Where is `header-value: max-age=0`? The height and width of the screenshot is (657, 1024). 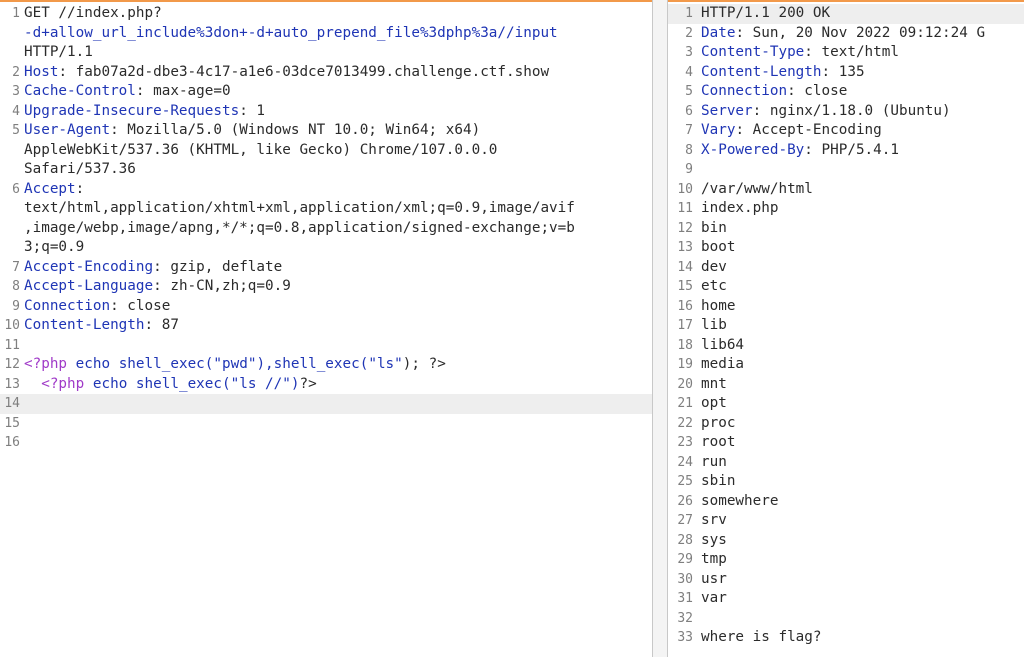 header-value: max-age=0 is located at coordinates (187, 91).